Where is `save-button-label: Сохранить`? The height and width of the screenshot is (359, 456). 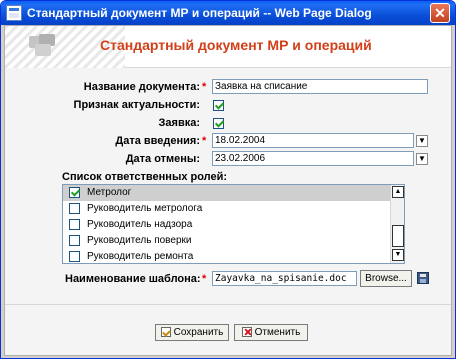
save-button-label: Сохранить is located at coordinates (198, 332).